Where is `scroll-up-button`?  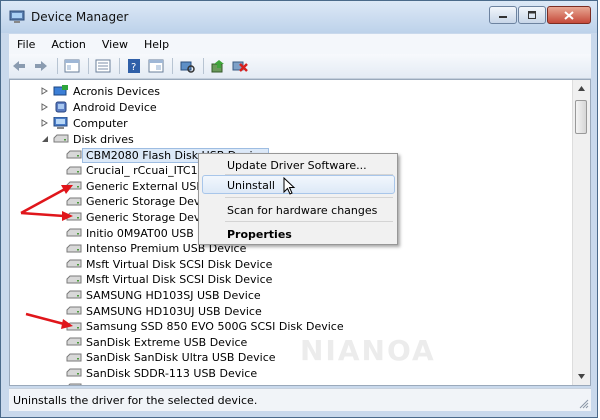
scroll-up-button is located at coordinates (581, 88).